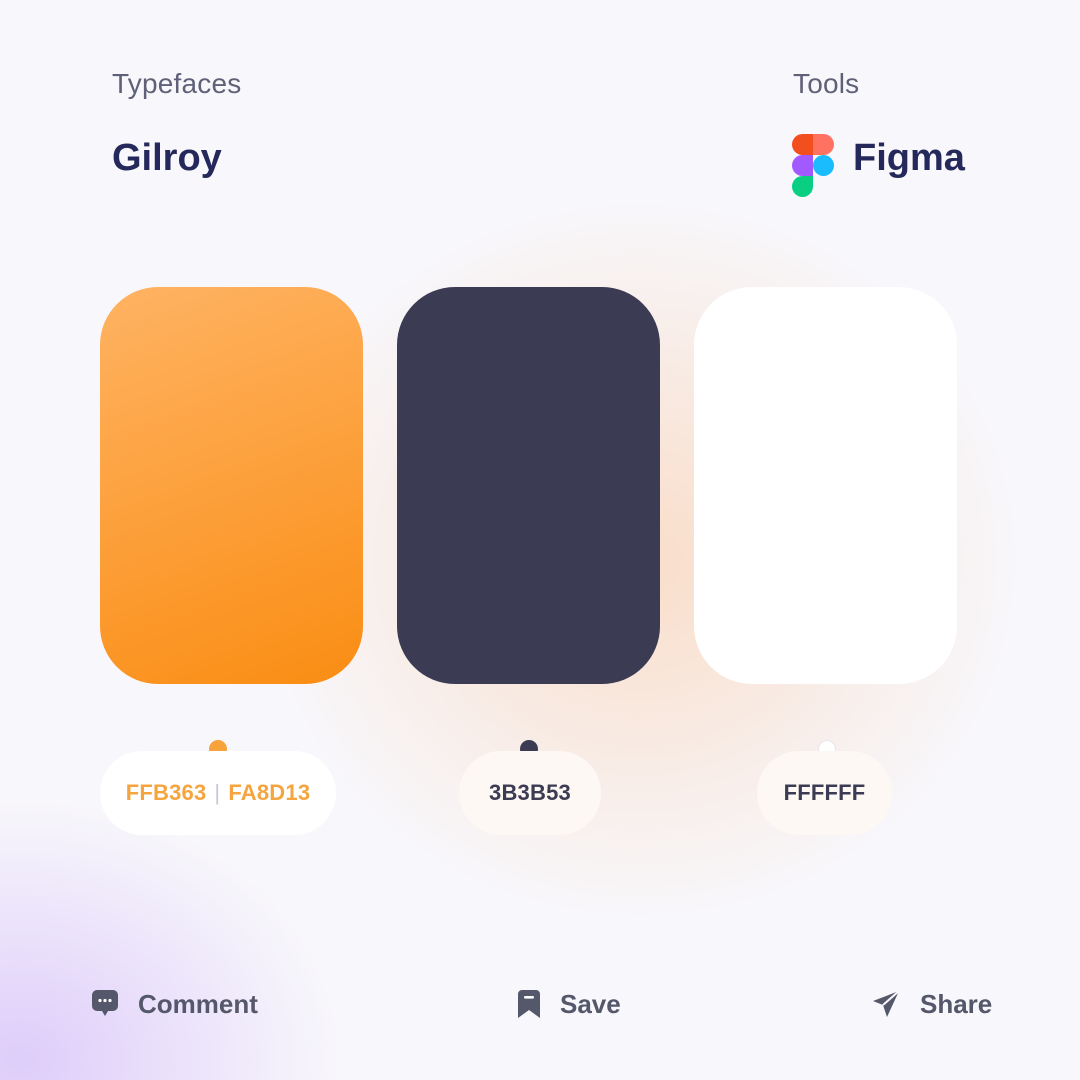 Image resolution: width=1080 pixels, height=1080 pixels. What do you see at coordinates (956, 1003) in the screenshot?
I see `share-label: Share` at bounding box center [956, 1003].